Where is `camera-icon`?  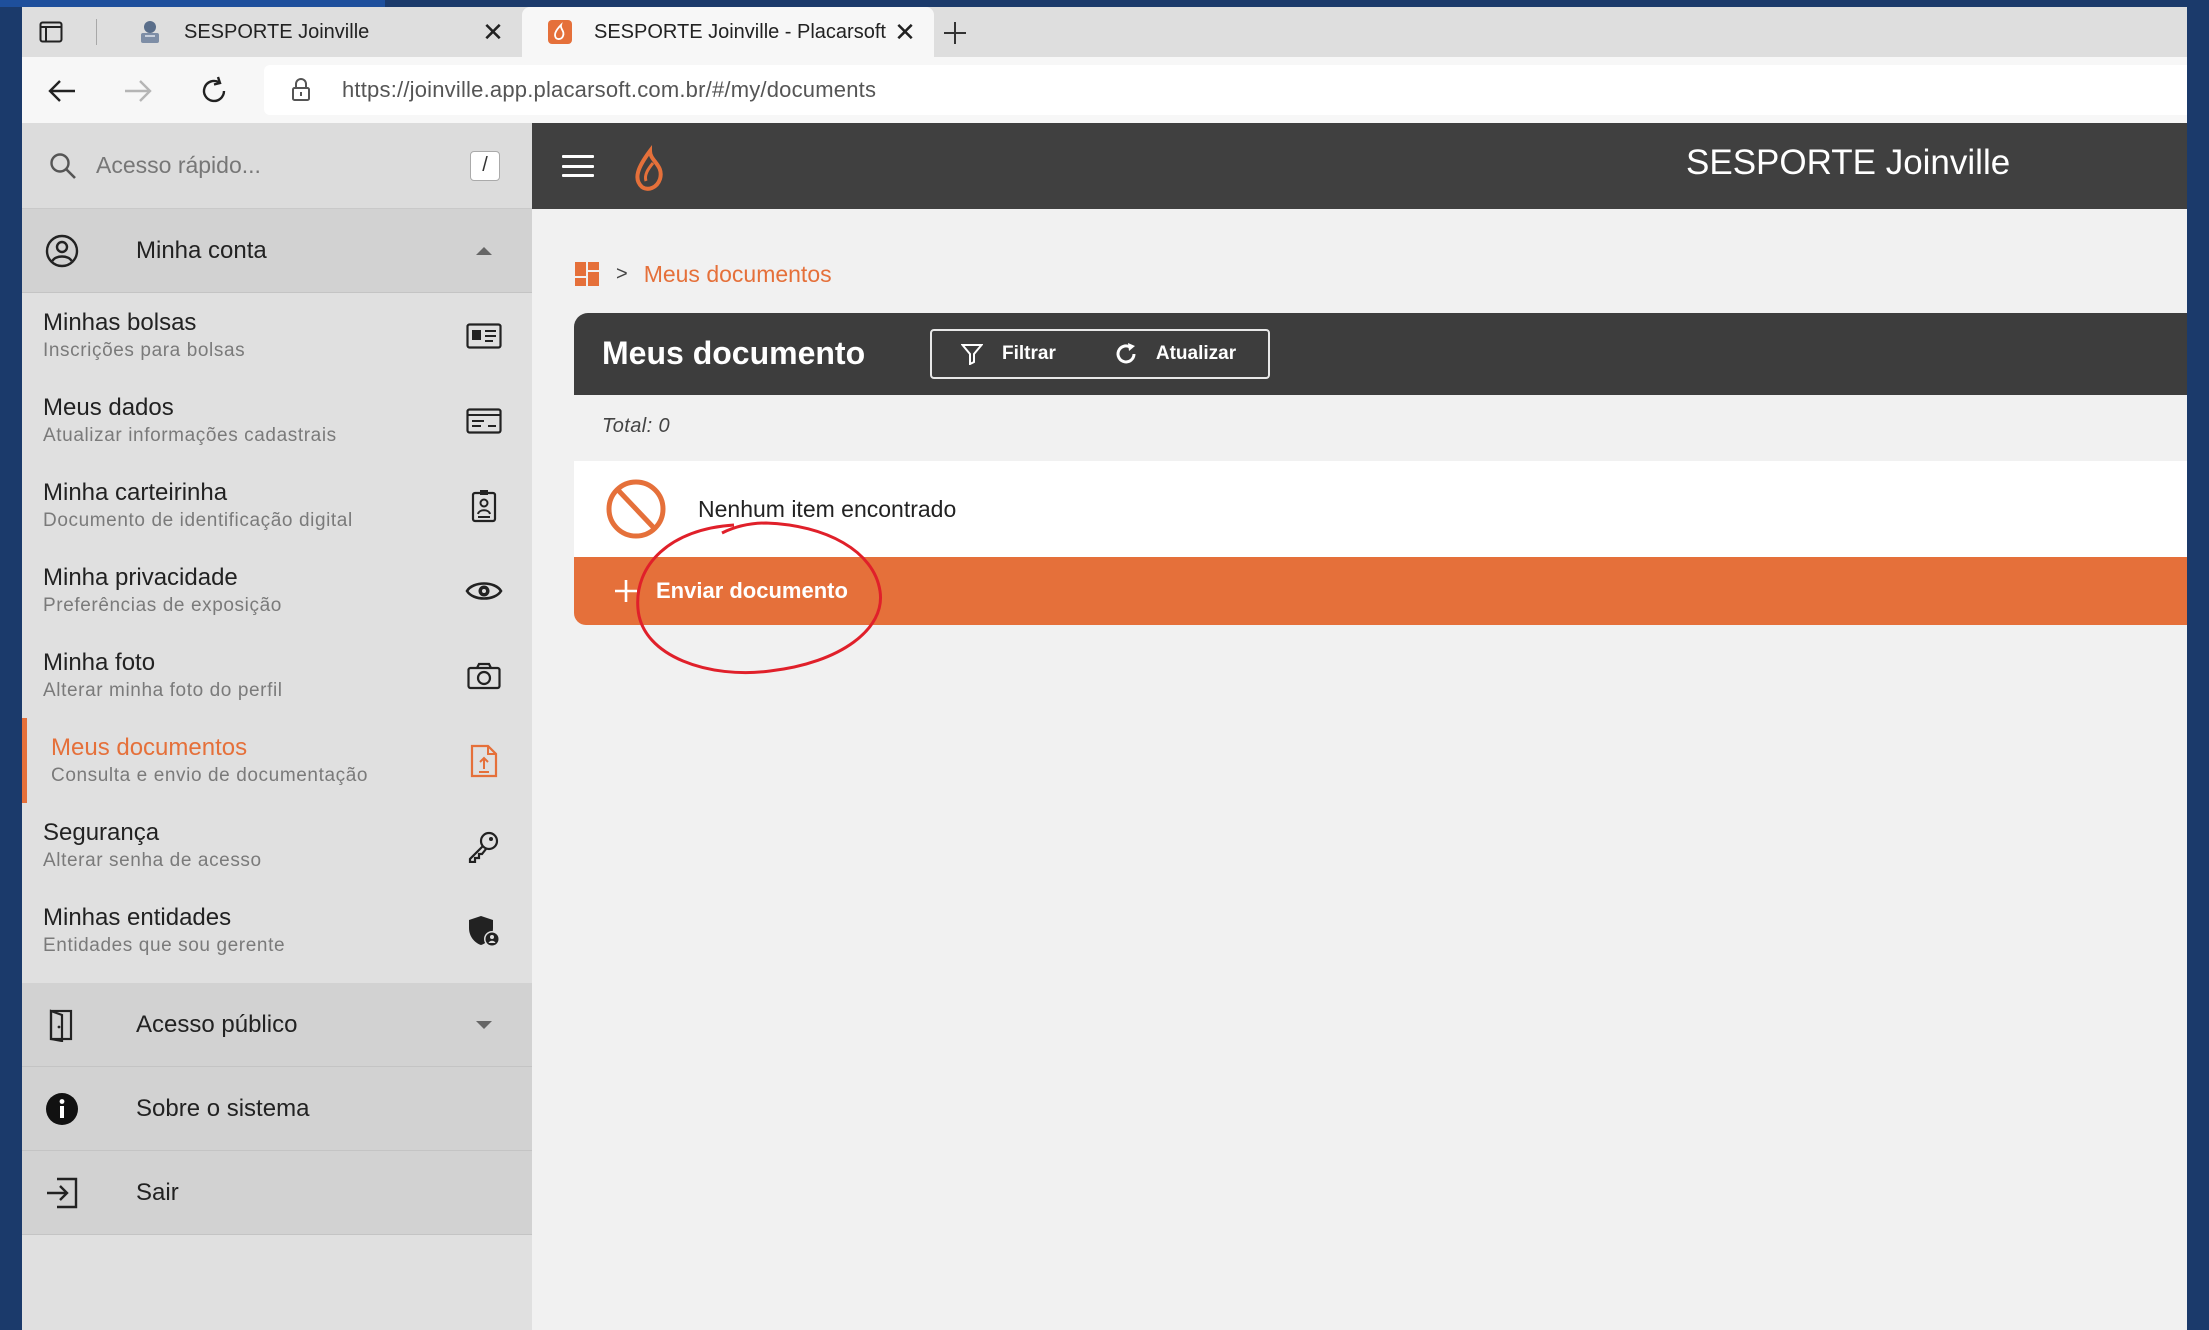 camera-icon is located at coordinates (484, 676).